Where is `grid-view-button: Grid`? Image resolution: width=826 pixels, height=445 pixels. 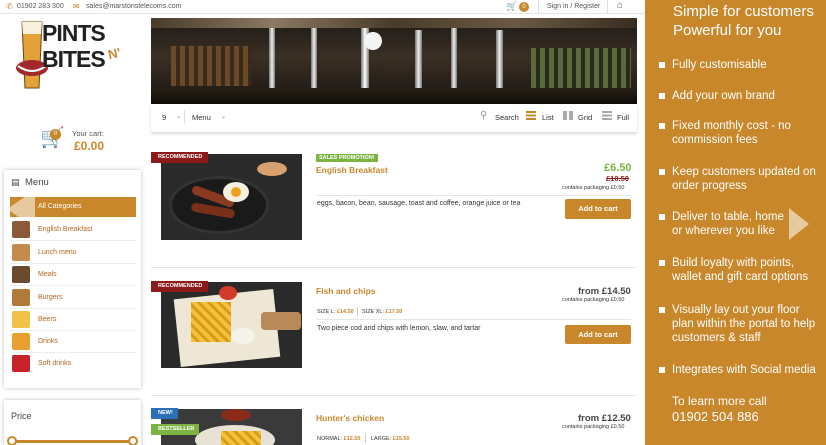
grid-view-button: Grid is located at coordinates (585, 117).